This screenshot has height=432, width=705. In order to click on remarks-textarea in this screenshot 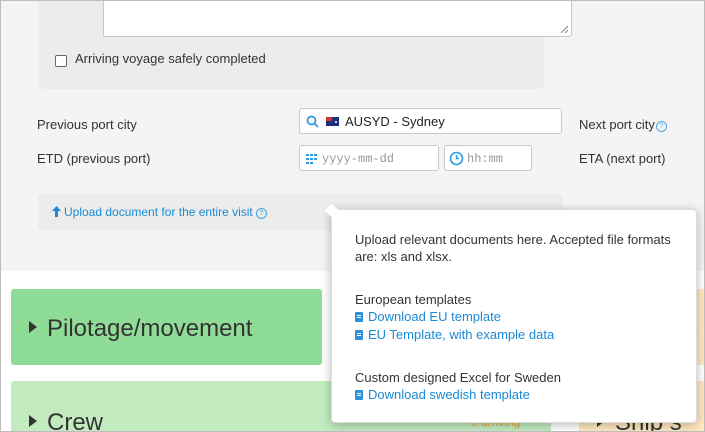, I will do `click(337, 19)`.